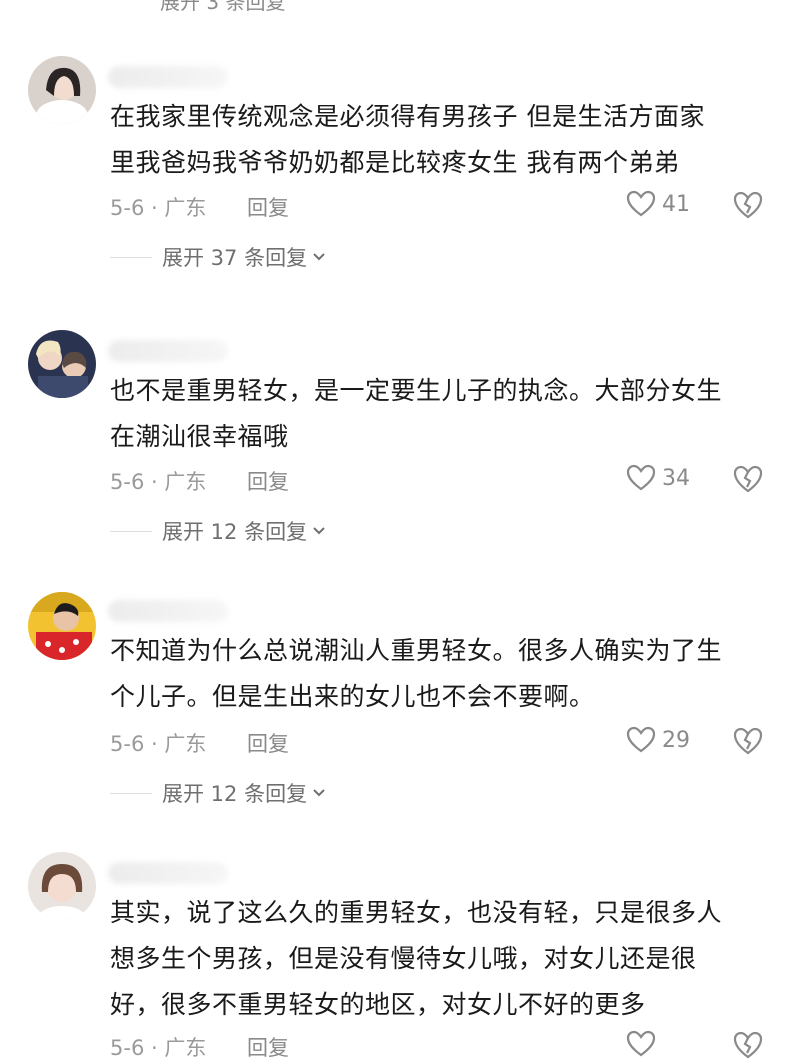 The height and width of the screenshot is (1064, 796). I want to click on comment-text-line: 不知道为什么总说潮汕人重男轻女。很多人确实为了生, so click(416, 650).